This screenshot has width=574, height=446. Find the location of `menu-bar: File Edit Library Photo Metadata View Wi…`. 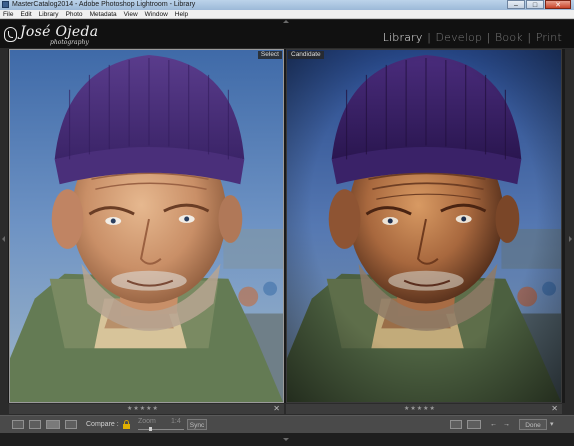

menu-bar: File Edit Library Photo Metadata View Wi… is located at coordinates (287, 14).